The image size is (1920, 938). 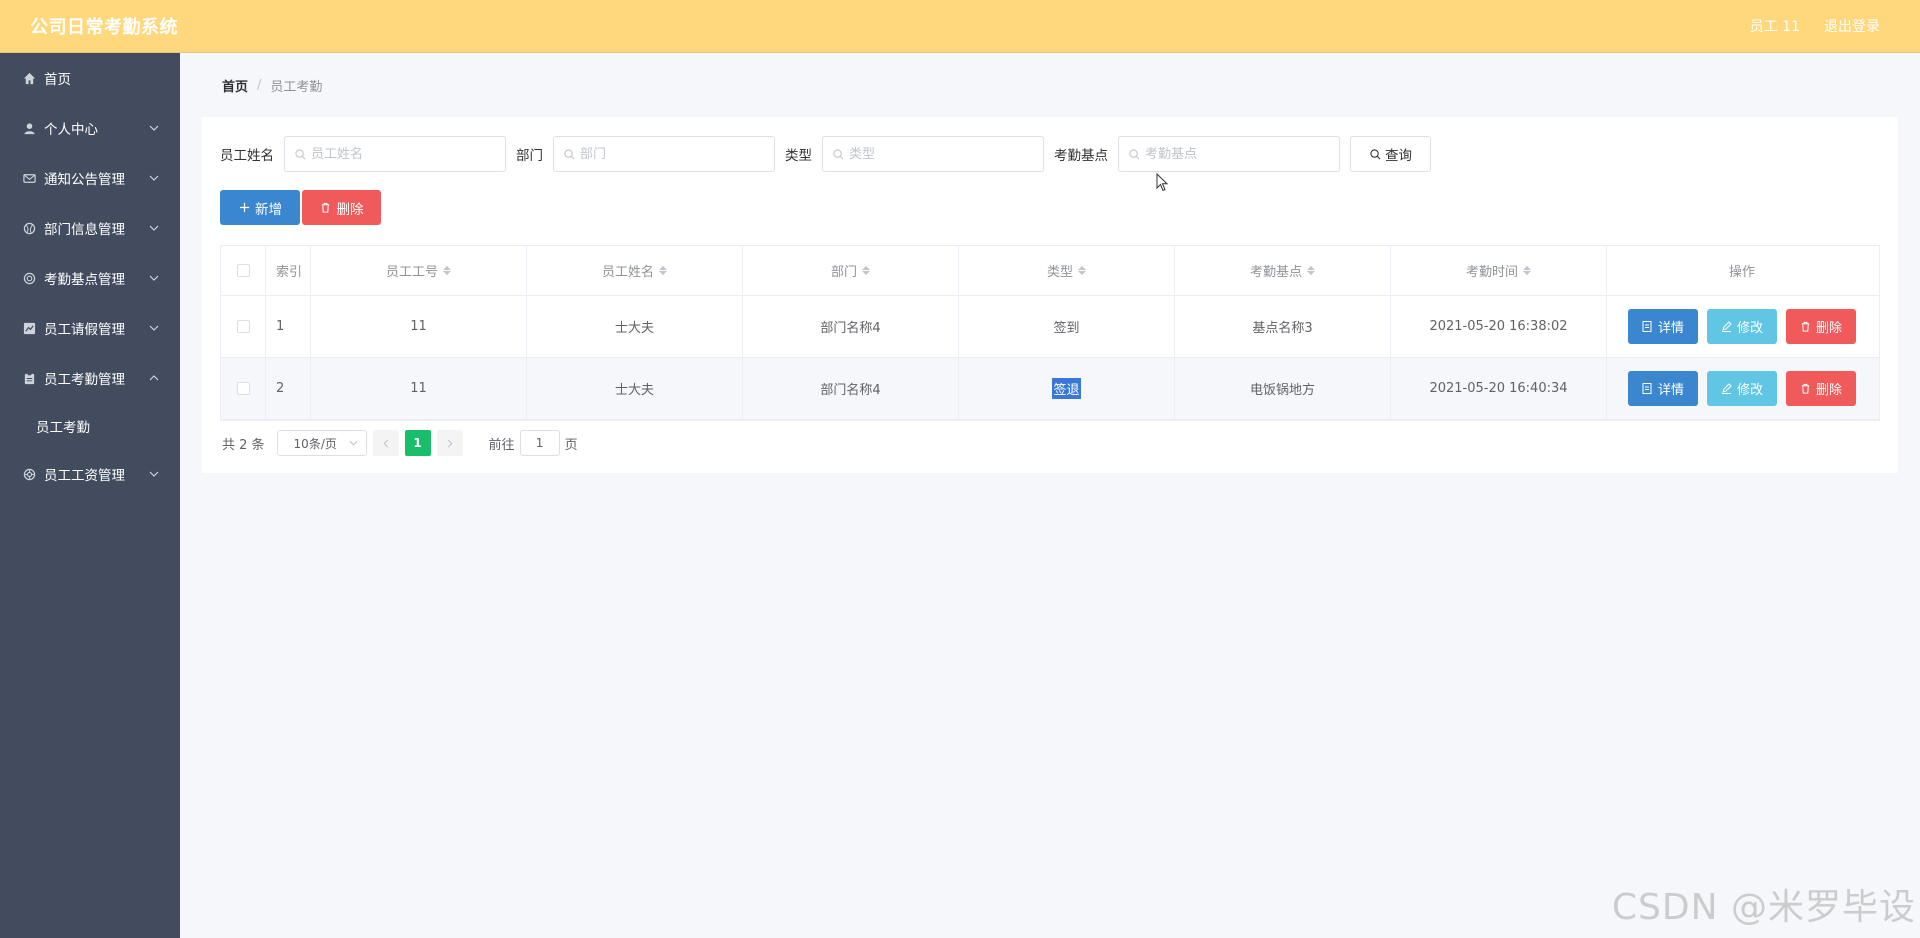 I want to click on goto-page: 前往 页, so click(x=533, y=443).